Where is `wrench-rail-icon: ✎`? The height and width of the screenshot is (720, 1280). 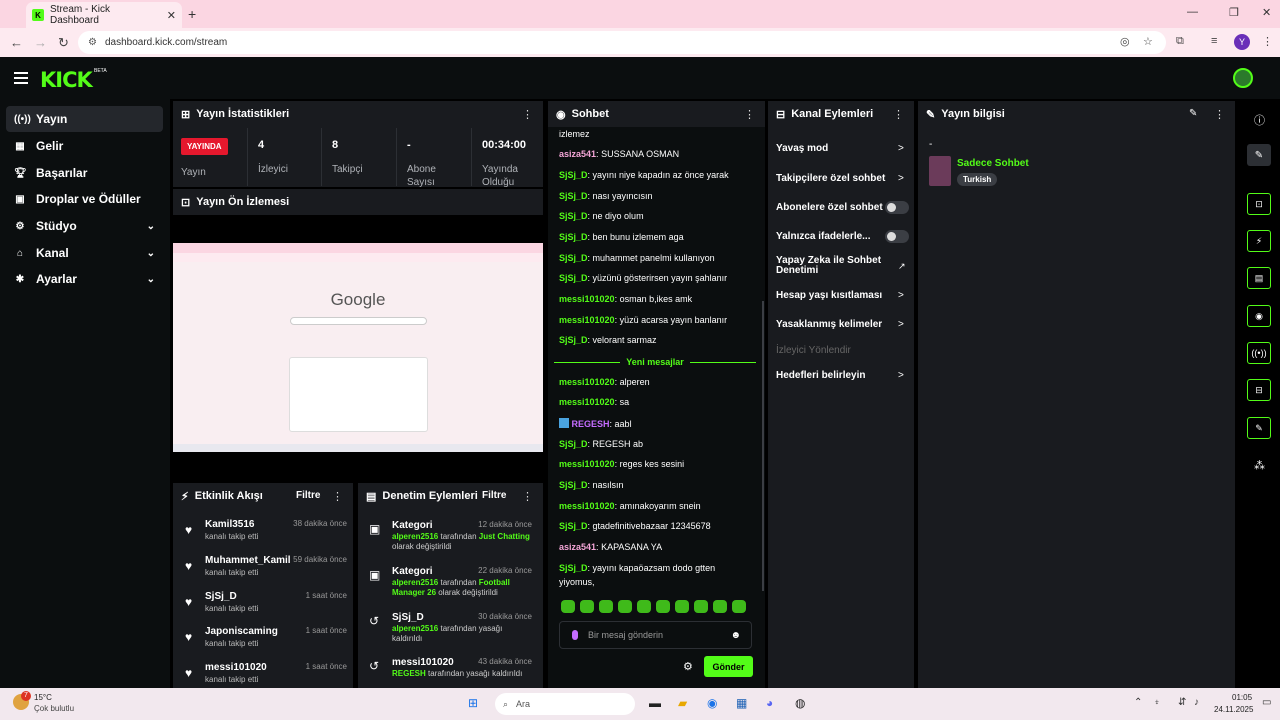
wrench-rail-icon: ✎ is located at coordinates (1259, 428).